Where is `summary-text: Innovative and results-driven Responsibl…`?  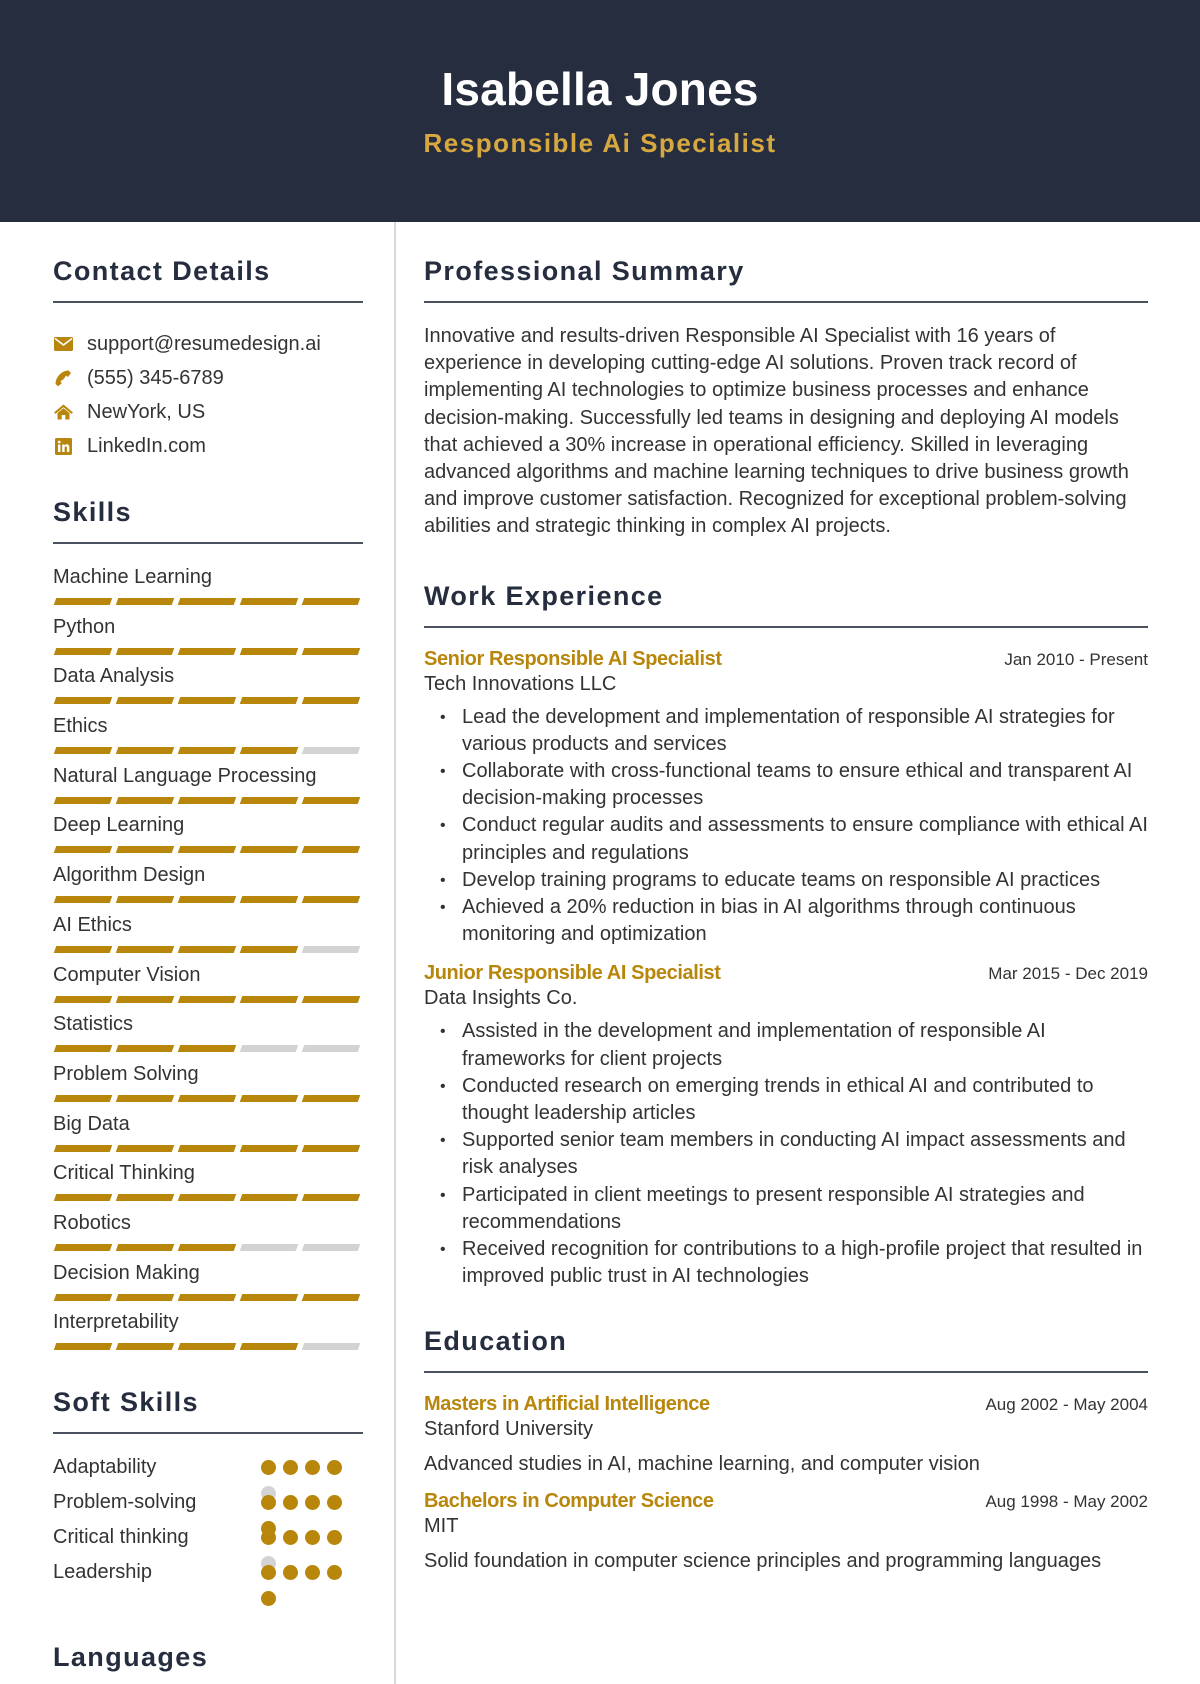
summary-text: Innovative and results-driven Responsibl… is located at coordinates (776, 431).